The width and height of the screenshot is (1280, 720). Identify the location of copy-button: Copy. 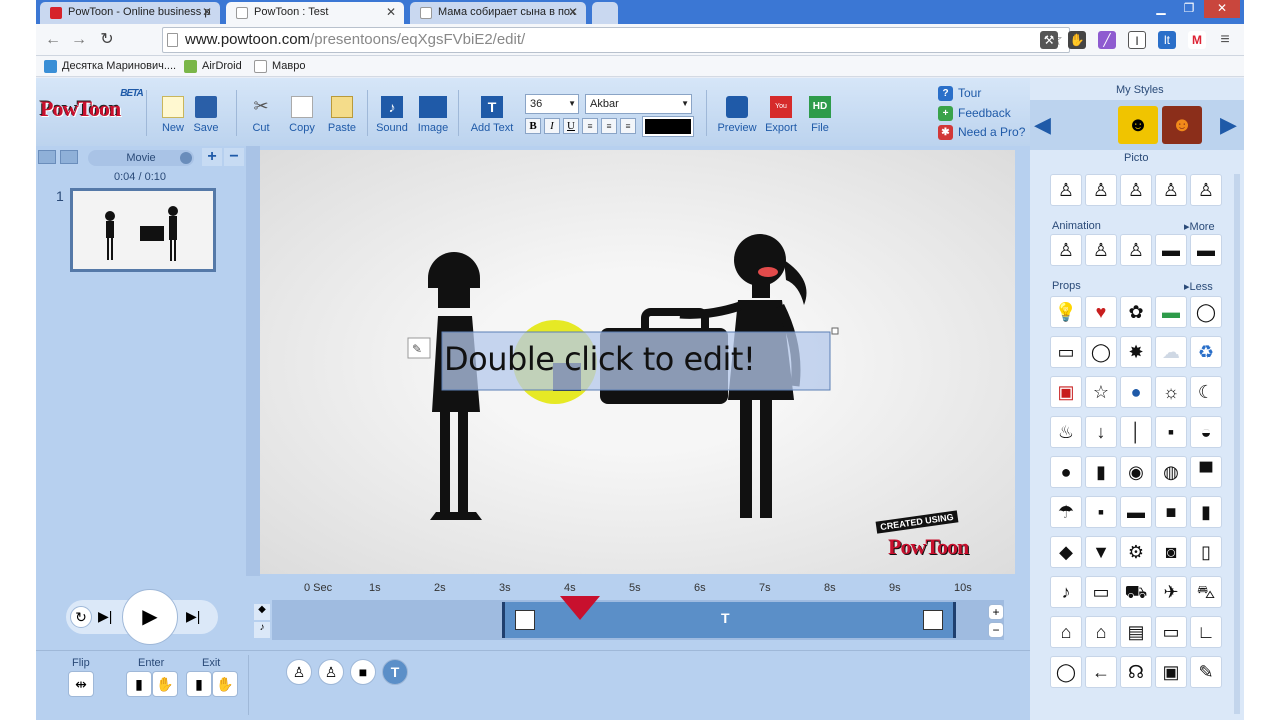
(302, 115).